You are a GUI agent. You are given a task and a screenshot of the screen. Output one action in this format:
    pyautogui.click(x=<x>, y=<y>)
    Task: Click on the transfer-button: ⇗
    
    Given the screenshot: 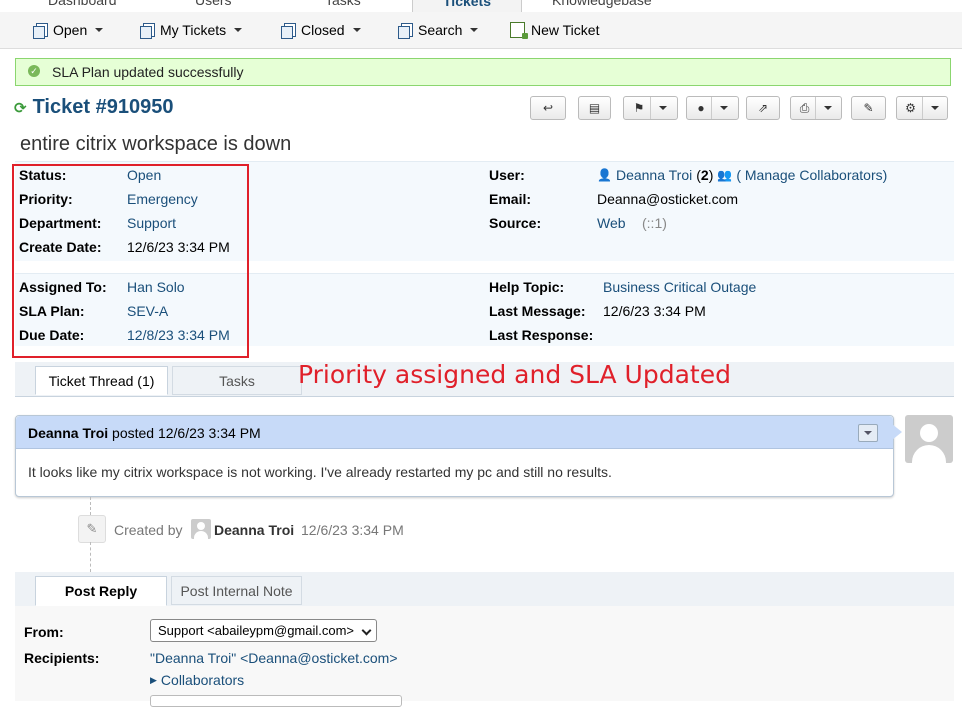 What is the action you would take?
    pyautogui.click(x=763, y=108)
    